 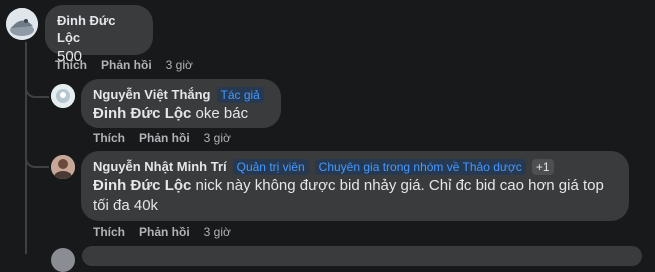 I want to click on comment-author: Nguyễn Việt Thắng, so click(x=152, y=94).